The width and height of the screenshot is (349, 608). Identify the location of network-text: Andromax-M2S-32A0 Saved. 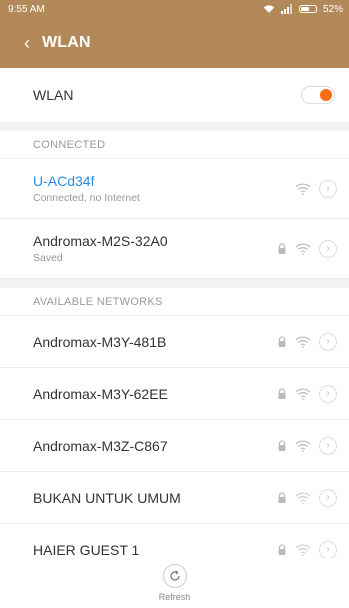
(155, 248).